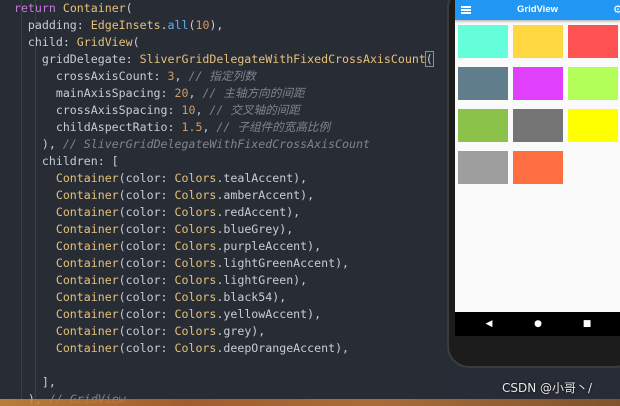 The image size is (620, 406). Describe the element at coordinates (70, 59) in the screenshot. I see `code-token: gridDelegate:` at that location.